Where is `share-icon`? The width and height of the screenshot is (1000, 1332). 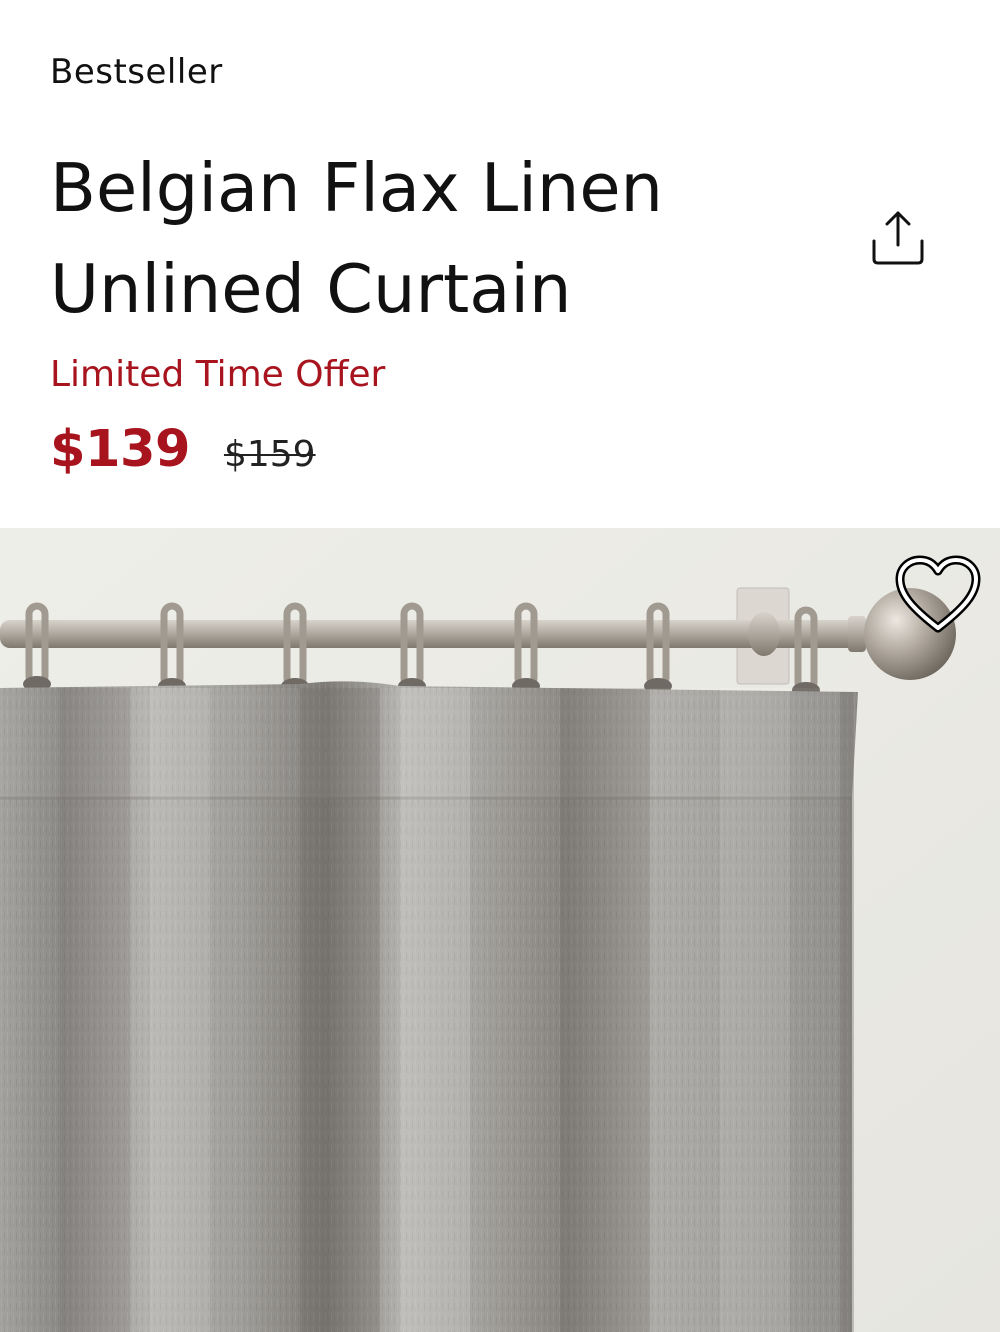 share-icon is located at coordinates (898, 238).